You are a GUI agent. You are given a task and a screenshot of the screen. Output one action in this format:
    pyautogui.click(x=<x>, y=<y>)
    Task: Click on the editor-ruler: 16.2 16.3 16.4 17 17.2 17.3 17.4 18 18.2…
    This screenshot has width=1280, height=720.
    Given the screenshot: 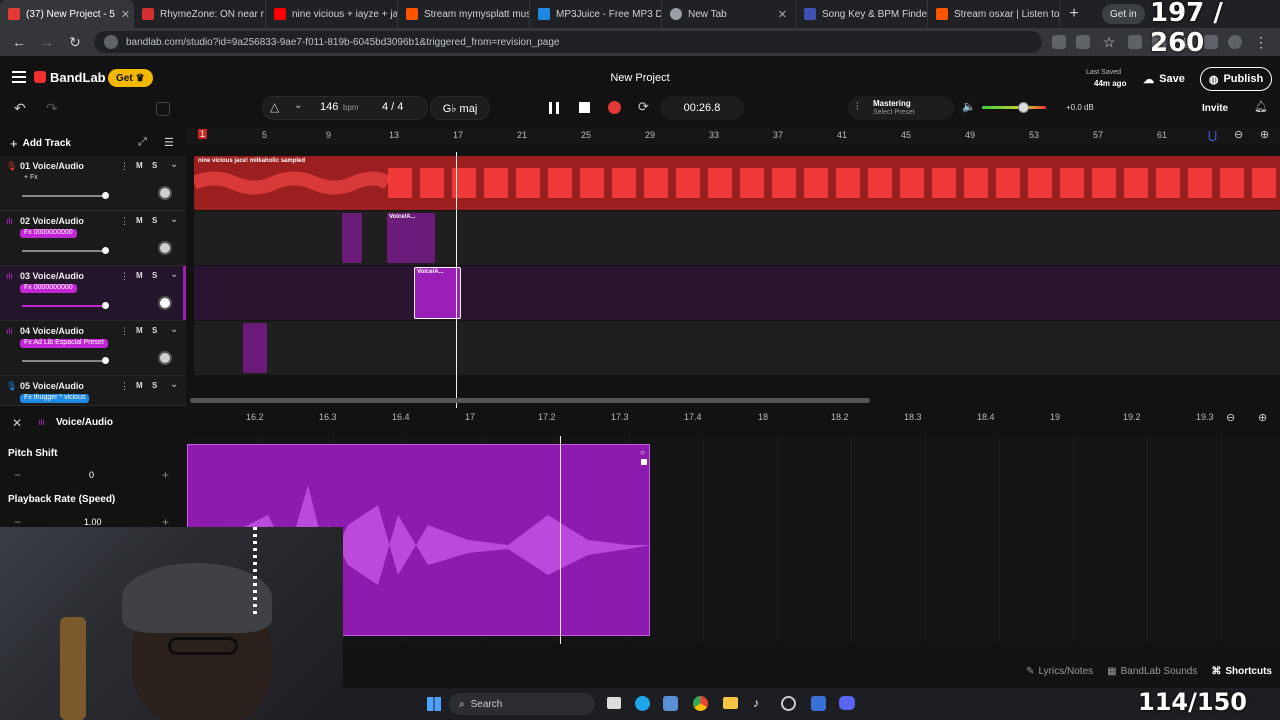 What is the action you would take?
    pyautogui.click(x=733, y=418)
    